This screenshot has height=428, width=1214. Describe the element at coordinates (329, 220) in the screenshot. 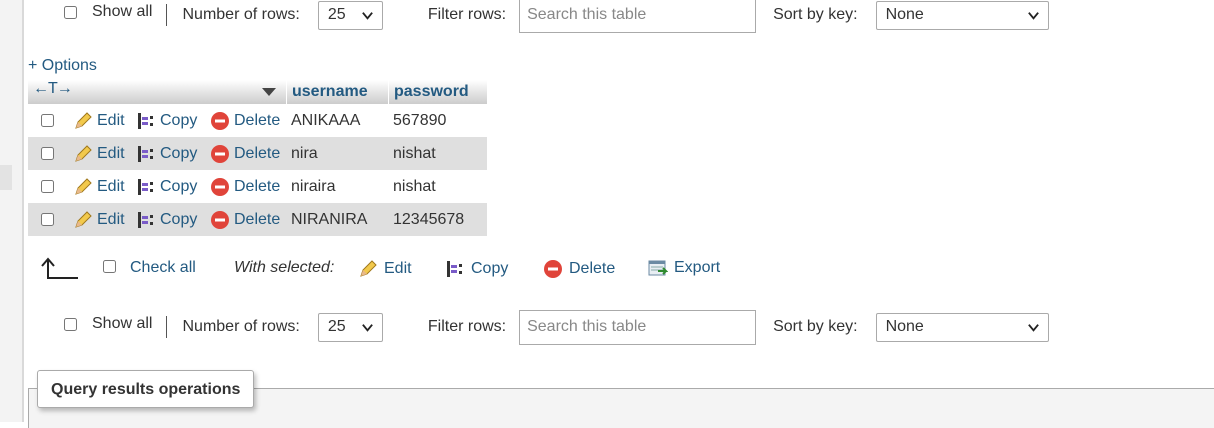

I see `cell-username: NIRANIRA` at that location.